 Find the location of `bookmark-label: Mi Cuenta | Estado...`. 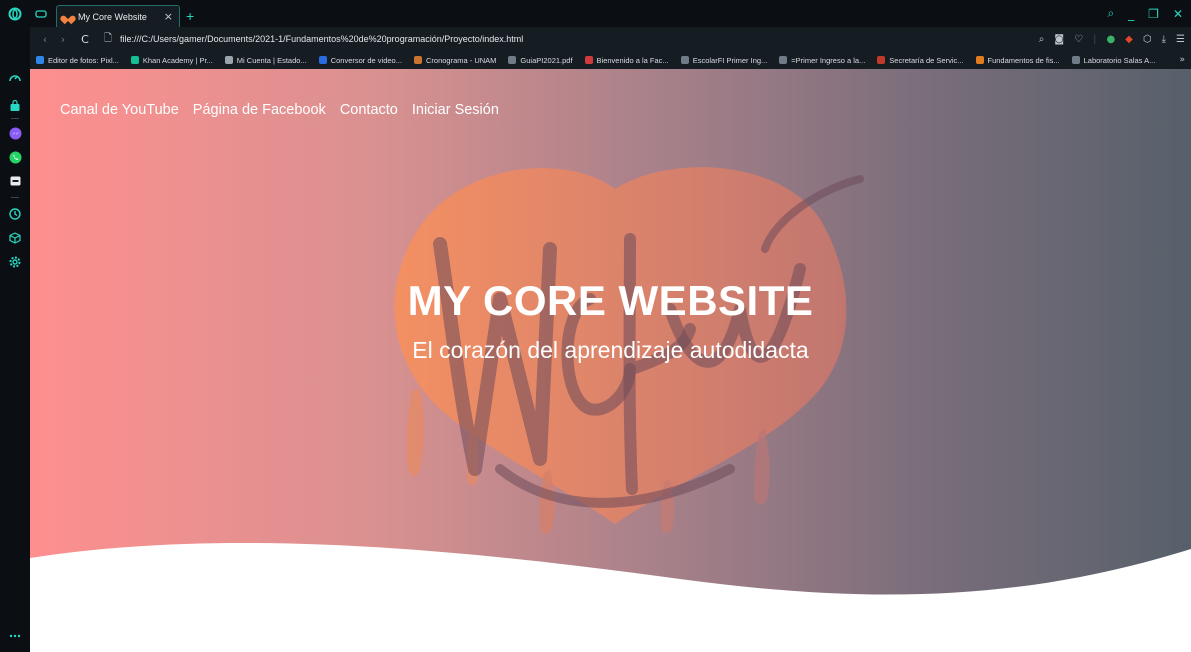

bookmark-label: Mi Cuenta | Estado... is located at coordinates (271, 60).